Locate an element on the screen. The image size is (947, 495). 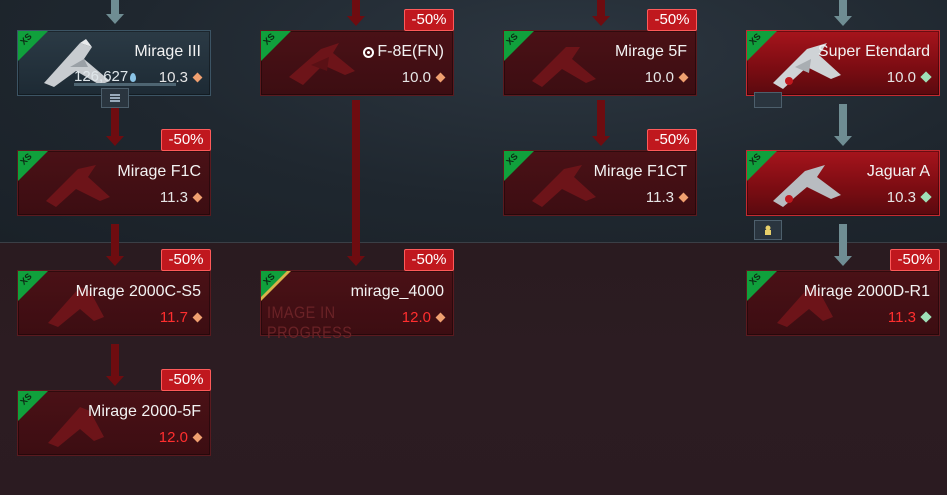
crew-icon is located at coordinates (768, 230).